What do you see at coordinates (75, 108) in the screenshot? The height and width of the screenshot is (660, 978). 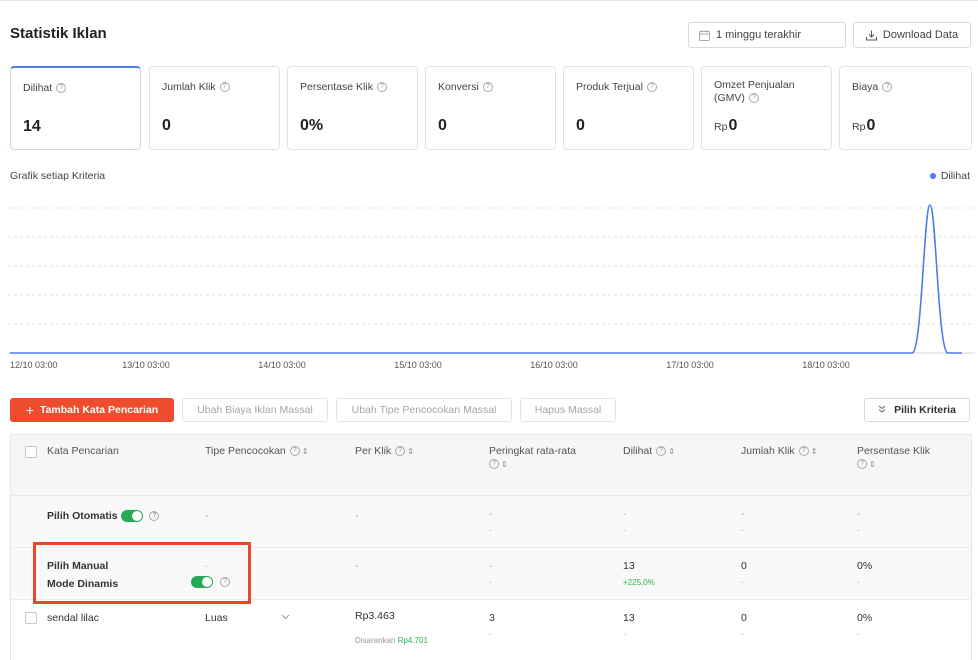 I see `metric-card-views: Dilihat? 14` at bounding box center [75, 108].